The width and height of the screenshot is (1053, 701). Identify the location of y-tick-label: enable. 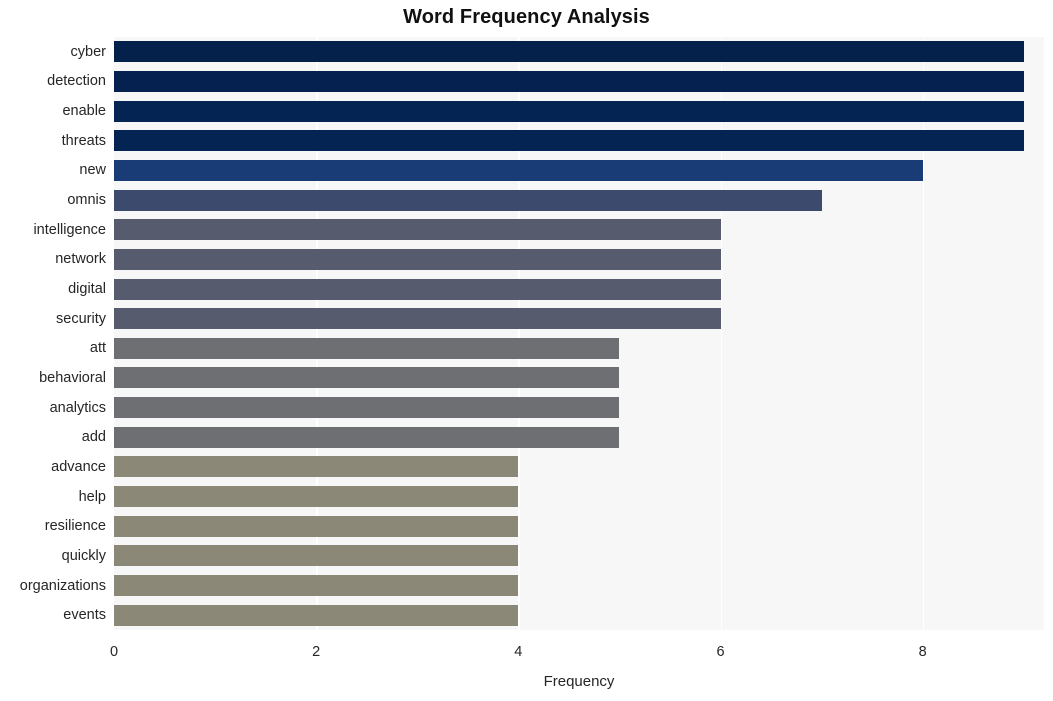
(84, 111).